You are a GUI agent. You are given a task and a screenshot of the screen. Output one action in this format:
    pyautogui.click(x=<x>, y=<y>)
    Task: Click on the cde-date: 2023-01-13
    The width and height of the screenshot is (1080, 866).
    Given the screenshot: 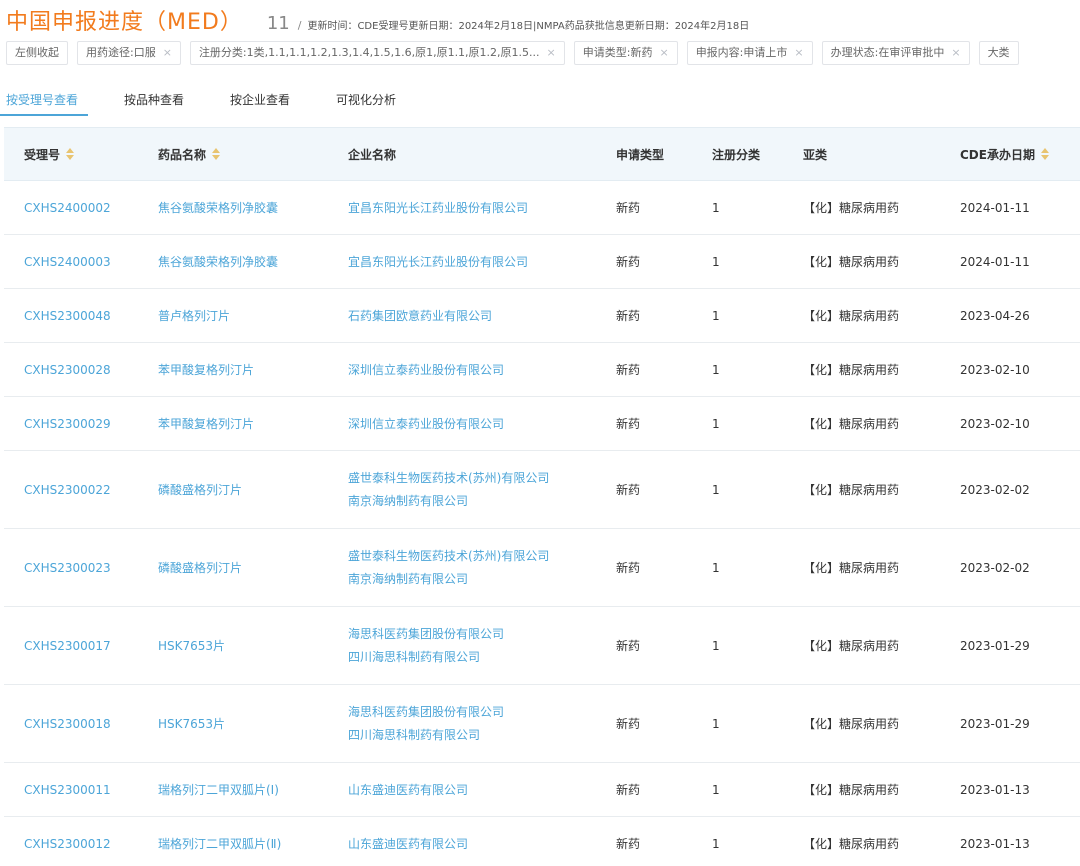 What is the action you would take?
    pyautogui.click(x=995, y=789)
    